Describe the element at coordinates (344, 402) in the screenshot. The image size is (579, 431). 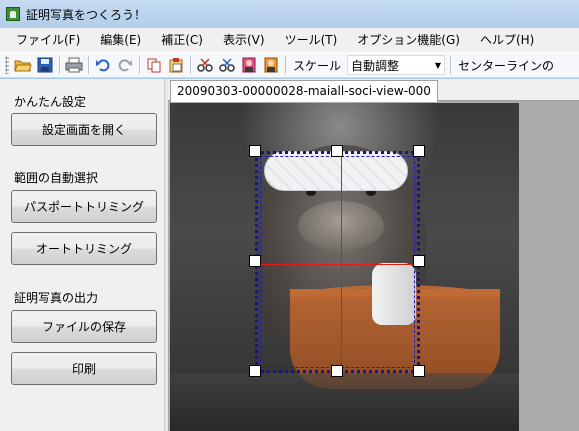
I see `water-image` at that location.